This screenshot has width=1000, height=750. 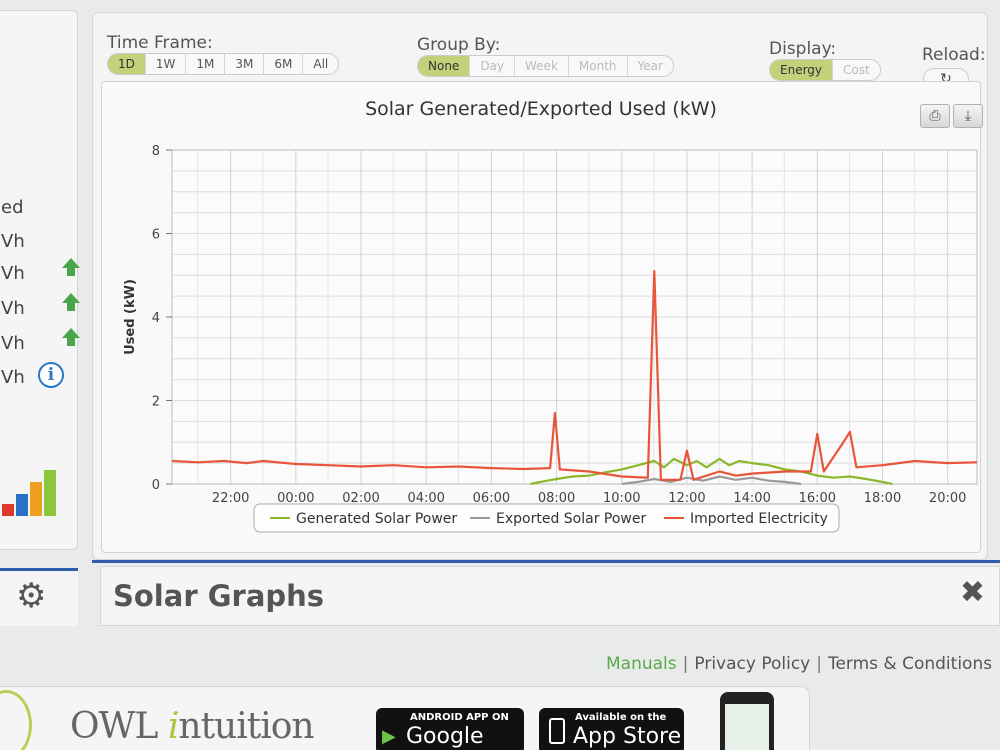 What do you see at coordinates (376, 519) in the screenshot?
I see `legend-label: Generated Solar Power` at bounding box center [376, 519].